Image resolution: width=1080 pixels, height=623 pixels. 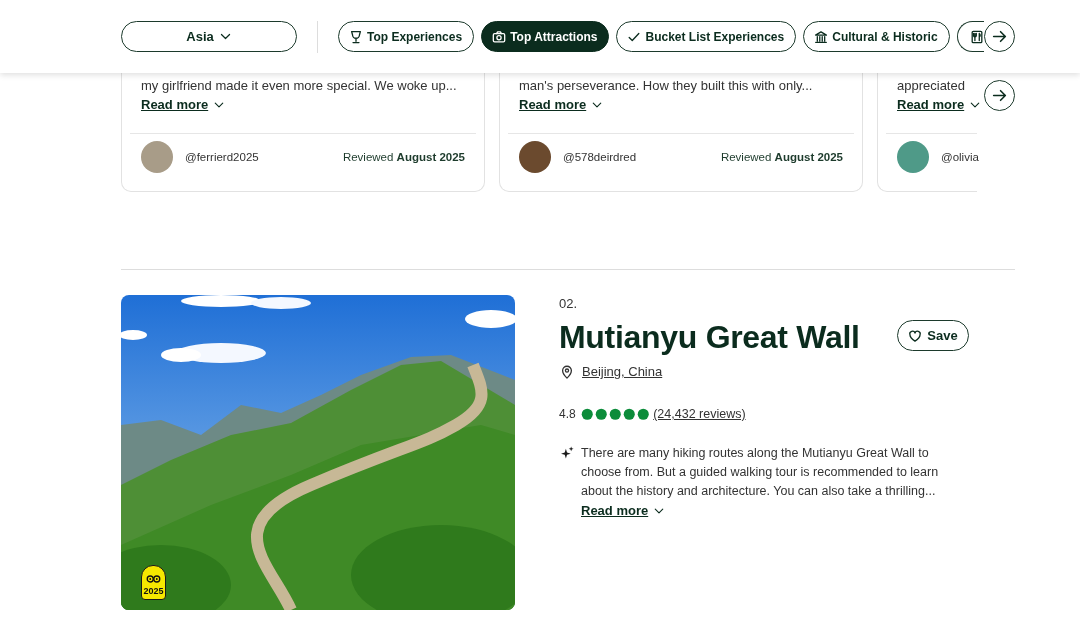 What do you see at coordinates (931, 86) in the screenshot?
I see `review-text: appreciated` at bounding box center [931, 86].